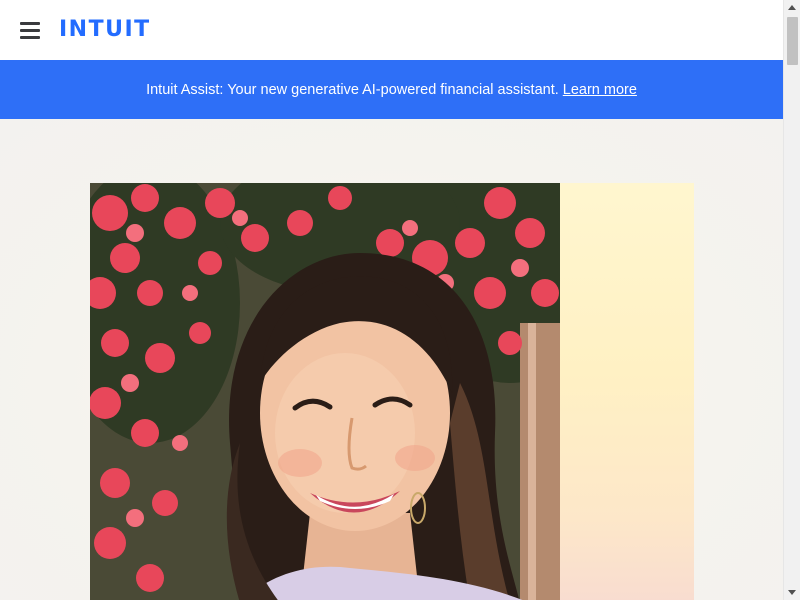  I want to click on site-header: INTUIT, so click(391, 30).